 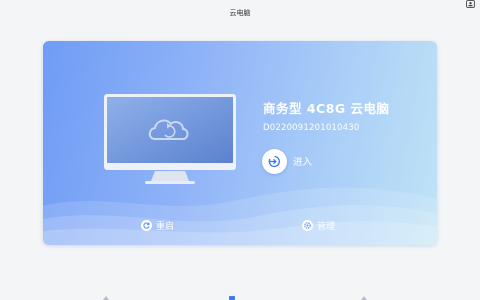 What do you see at coordinates (311, 128) in the screenshot?
I see `device-serial: D0220091201010430` at bounding box center [311, 128].